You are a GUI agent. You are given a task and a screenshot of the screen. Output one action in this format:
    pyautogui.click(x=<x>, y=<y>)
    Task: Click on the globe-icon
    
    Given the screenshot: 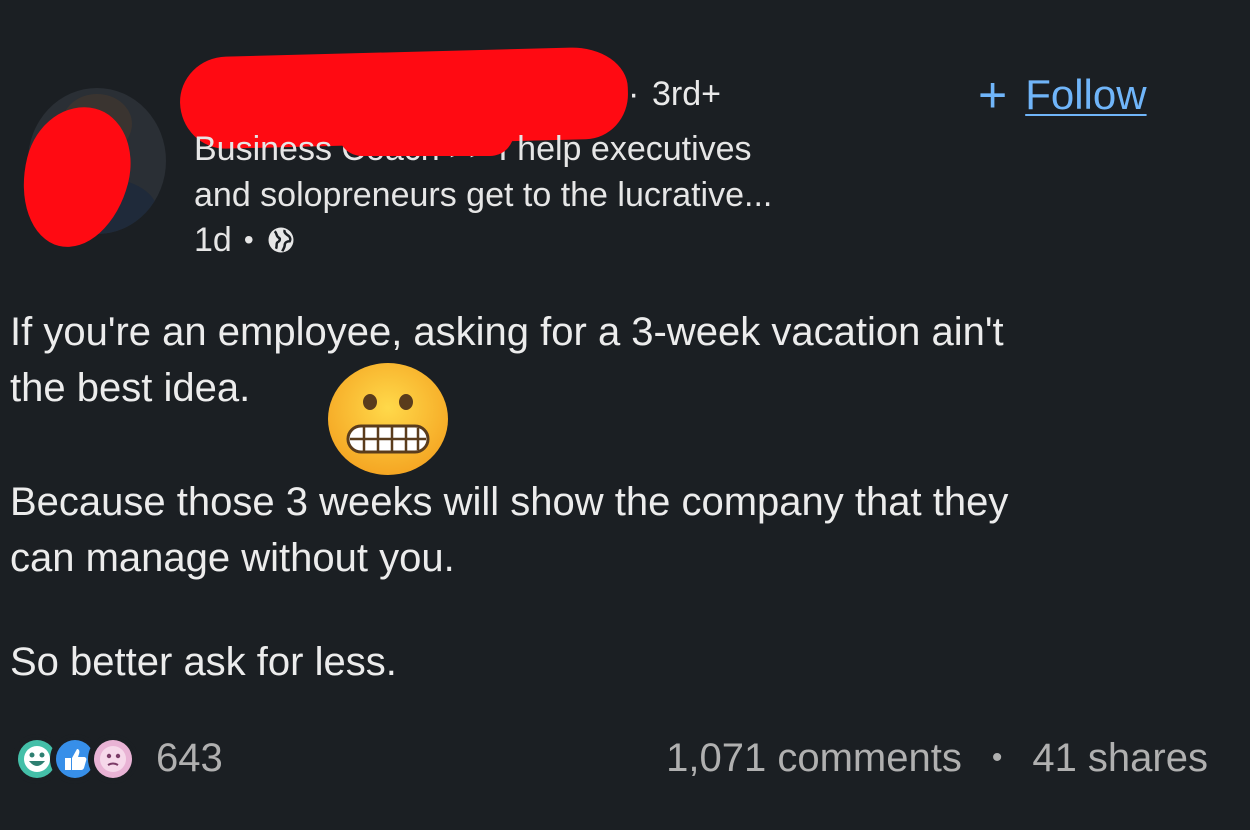 What is the action you would take?
    pyautogui.click(x=281, y=240)
    